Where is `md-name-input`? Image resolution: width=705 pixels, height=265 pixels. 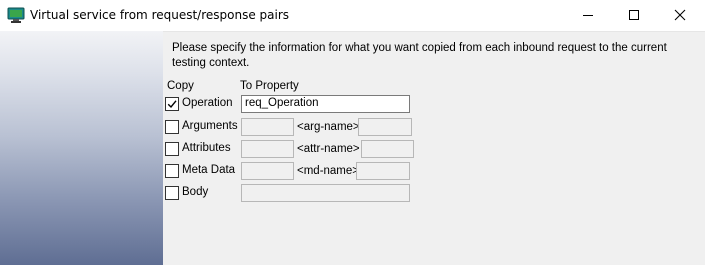 md-name-input is located at coordinates (383, 171).